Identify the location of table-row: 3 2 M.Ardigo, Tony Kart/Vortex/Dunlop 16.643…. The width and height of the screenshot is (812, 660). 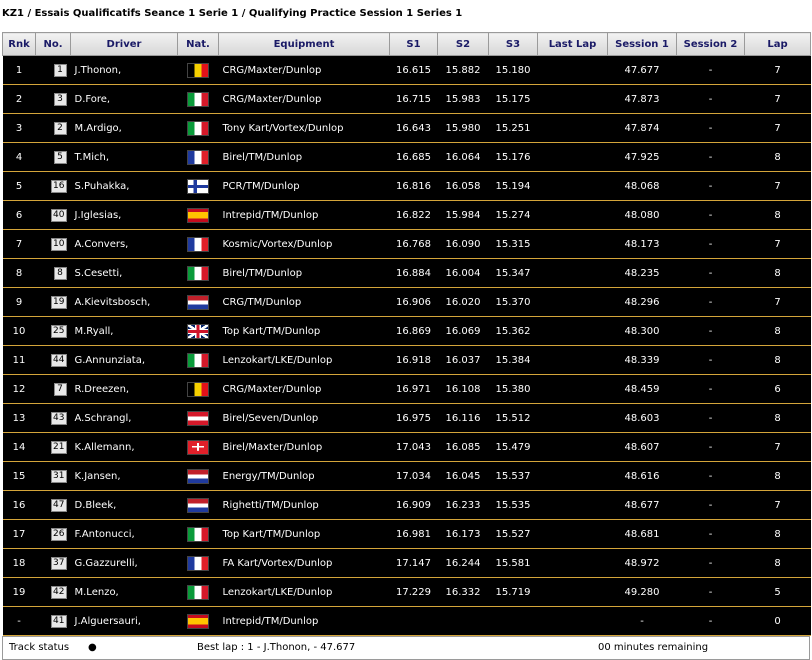
(406, 128).